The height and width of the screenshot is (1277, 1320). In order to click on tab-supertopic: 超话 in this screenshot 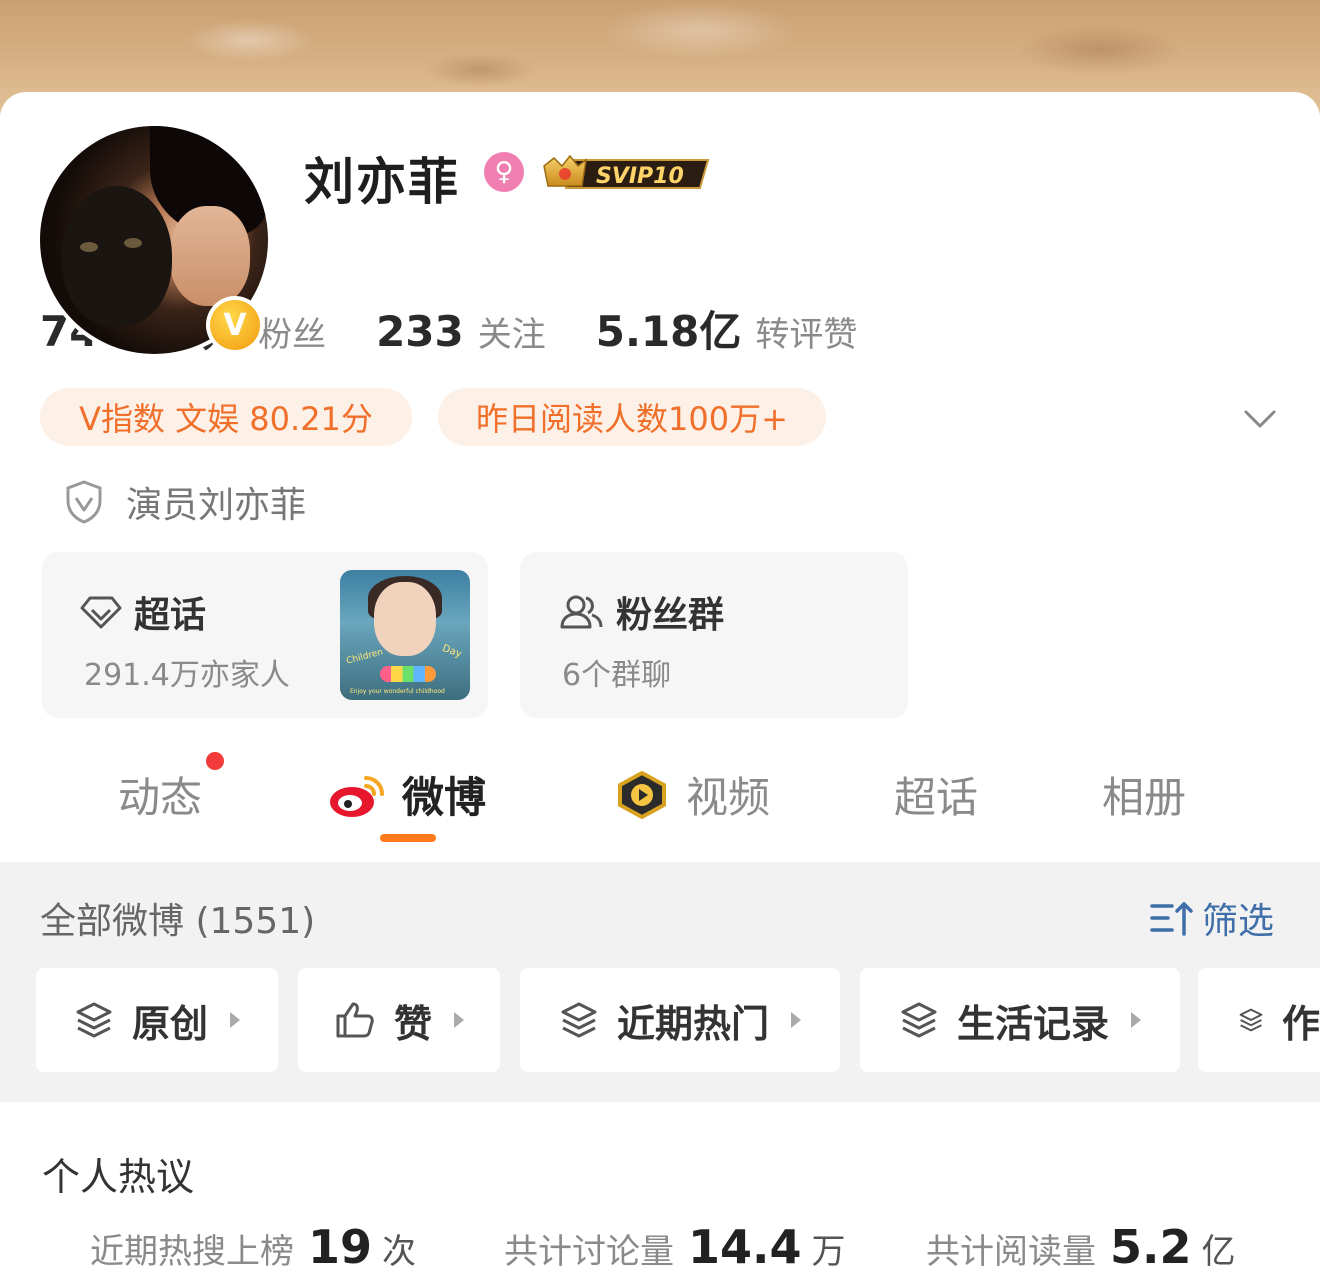, I will do `click(936, 794)`.